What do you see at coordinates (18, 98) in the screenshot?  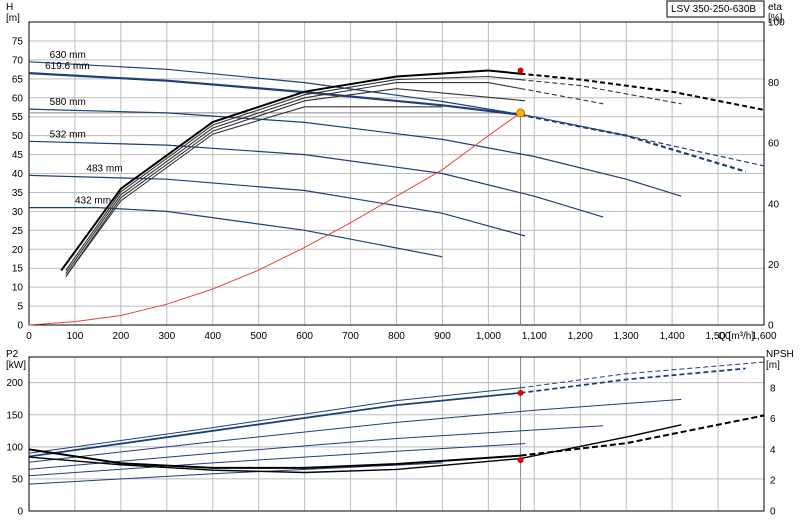 I see `y-tick-label: 60` at bounding box center [18, 98].